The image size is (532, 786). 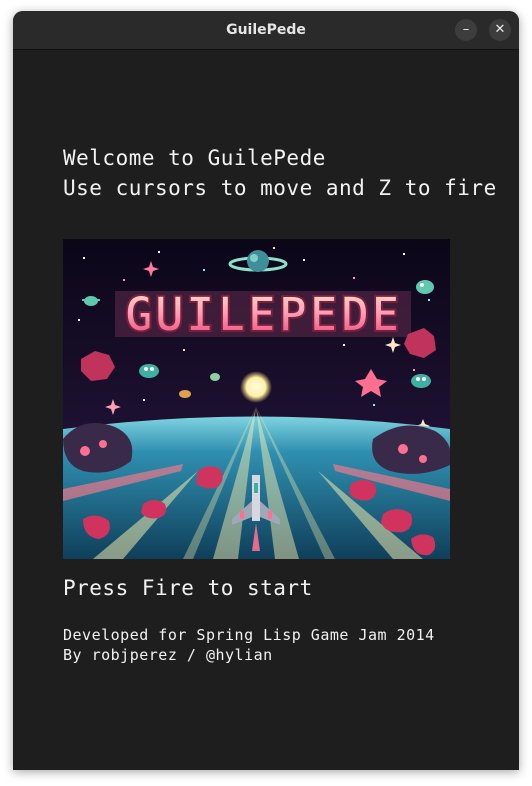 I want to click on close-button: ✕, so click(x=500, y=30).